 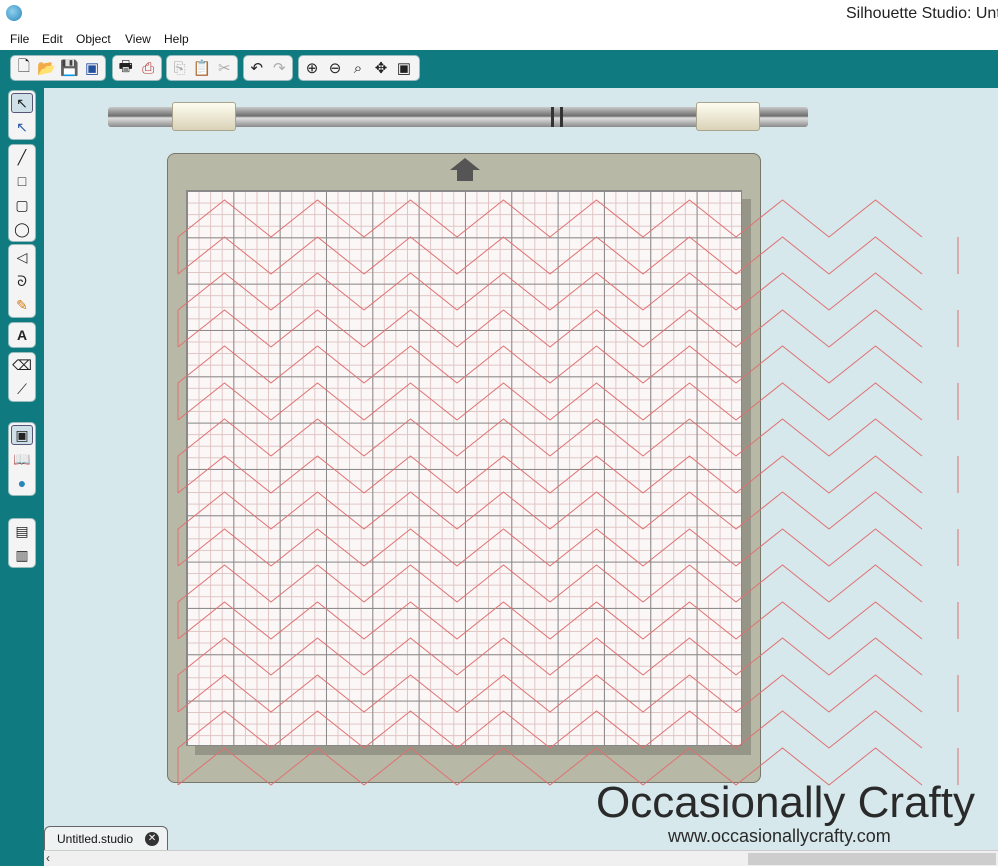 What do you see at coordinates (22, 181) in the screenshot?
I see `rectangle-icon: □` at bounding box center [22, 181].